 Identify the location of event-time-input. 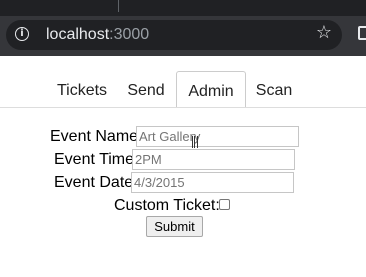
(213, 159).